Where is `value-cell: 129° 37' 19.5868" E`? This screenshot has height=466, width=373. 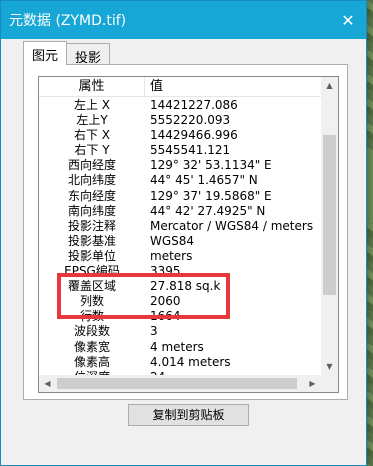 value-cell: 129° 37' 19.5868" E is located at coordinates (211, 195).